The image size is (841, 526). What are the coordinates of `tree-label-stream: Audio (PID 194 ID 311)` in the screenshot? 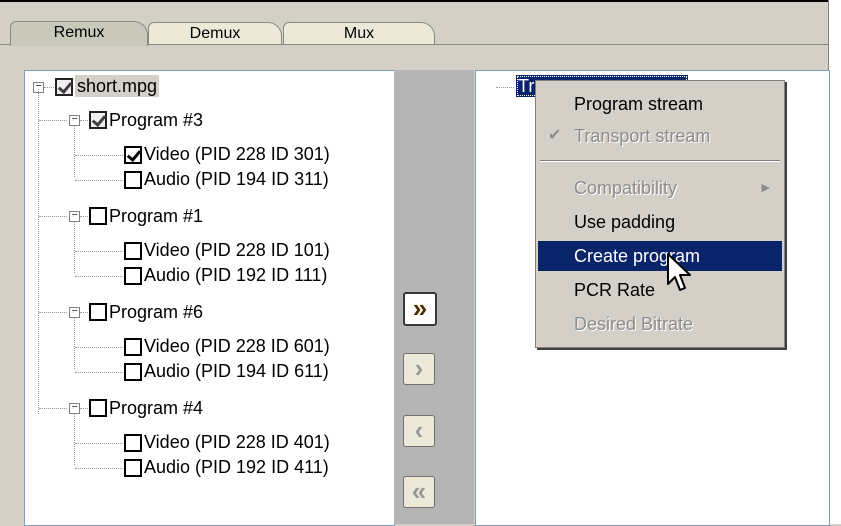 It's located at (236, 179).